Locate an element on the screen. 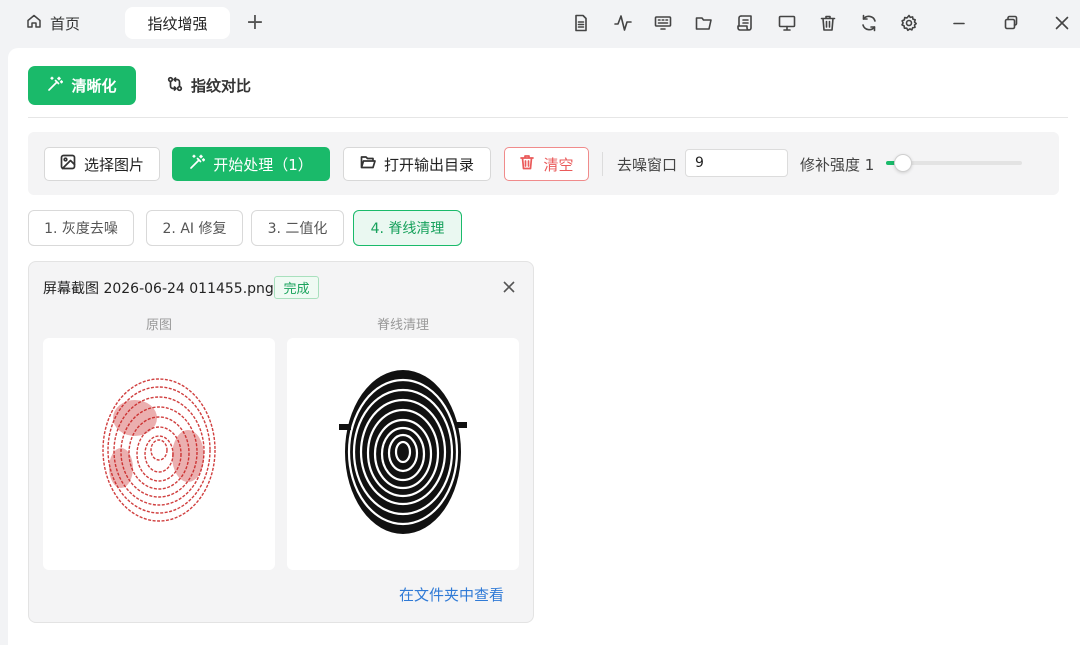 The height and width of the screenshot is (645, 1080). original-fingerprint-image is located at coordinates (159, 454).